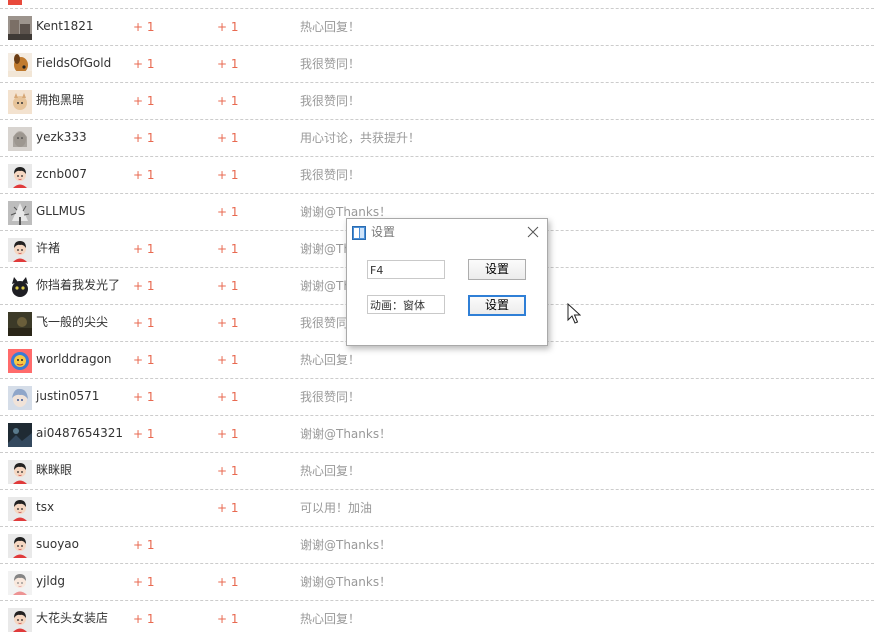 The image size is (874, 632). I want to click on rating-row: 眯眯眼 + 1 热心回复！, so click(437, 470).